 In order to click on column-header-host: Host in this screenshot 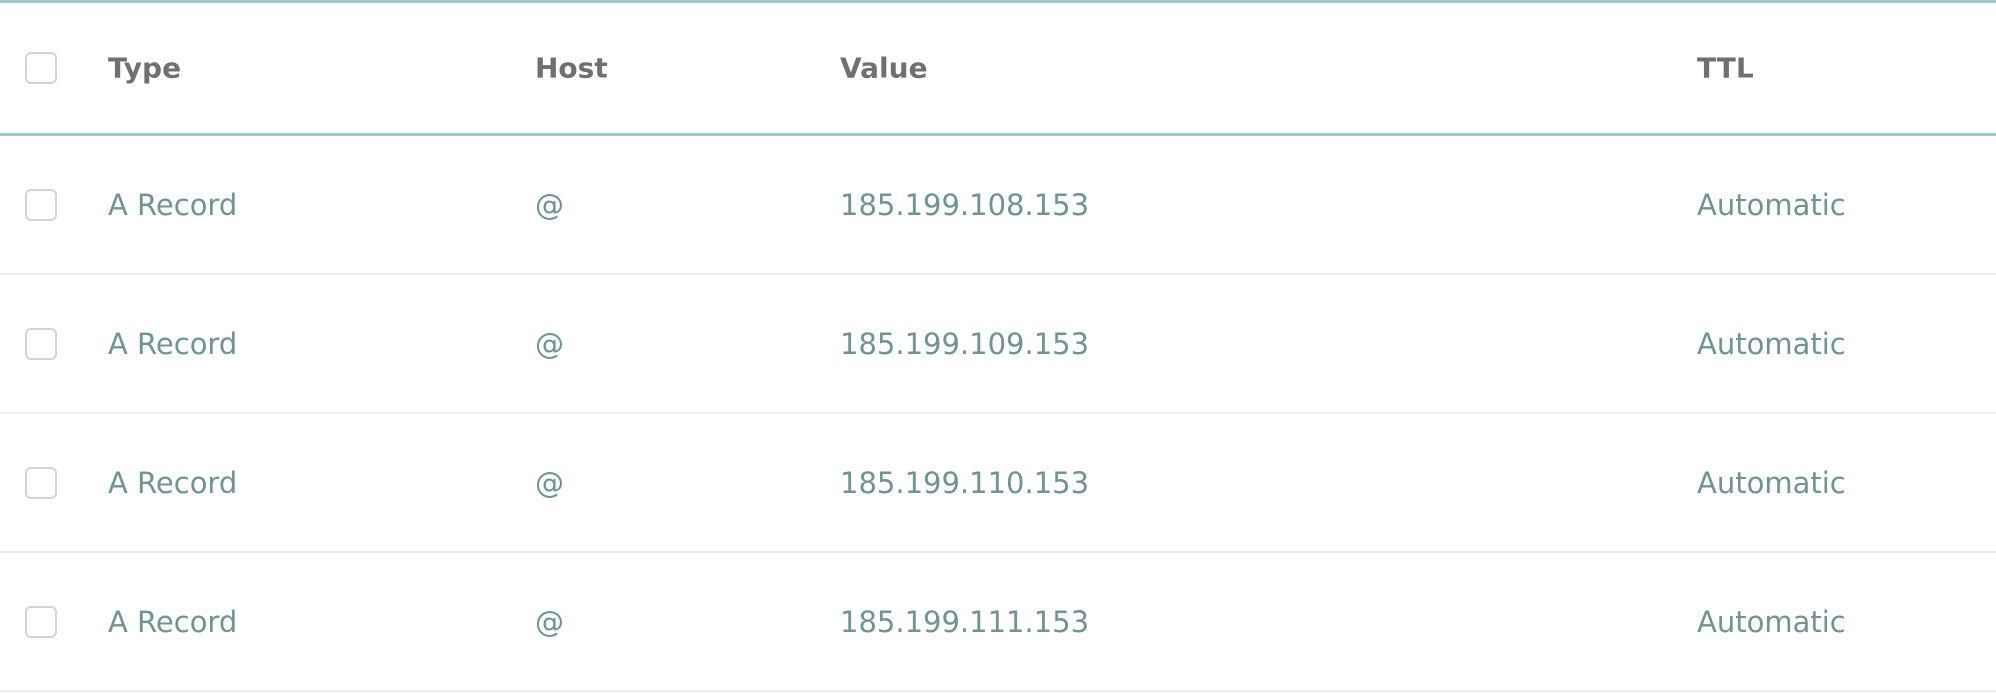, I will do `click(571, 68)`.